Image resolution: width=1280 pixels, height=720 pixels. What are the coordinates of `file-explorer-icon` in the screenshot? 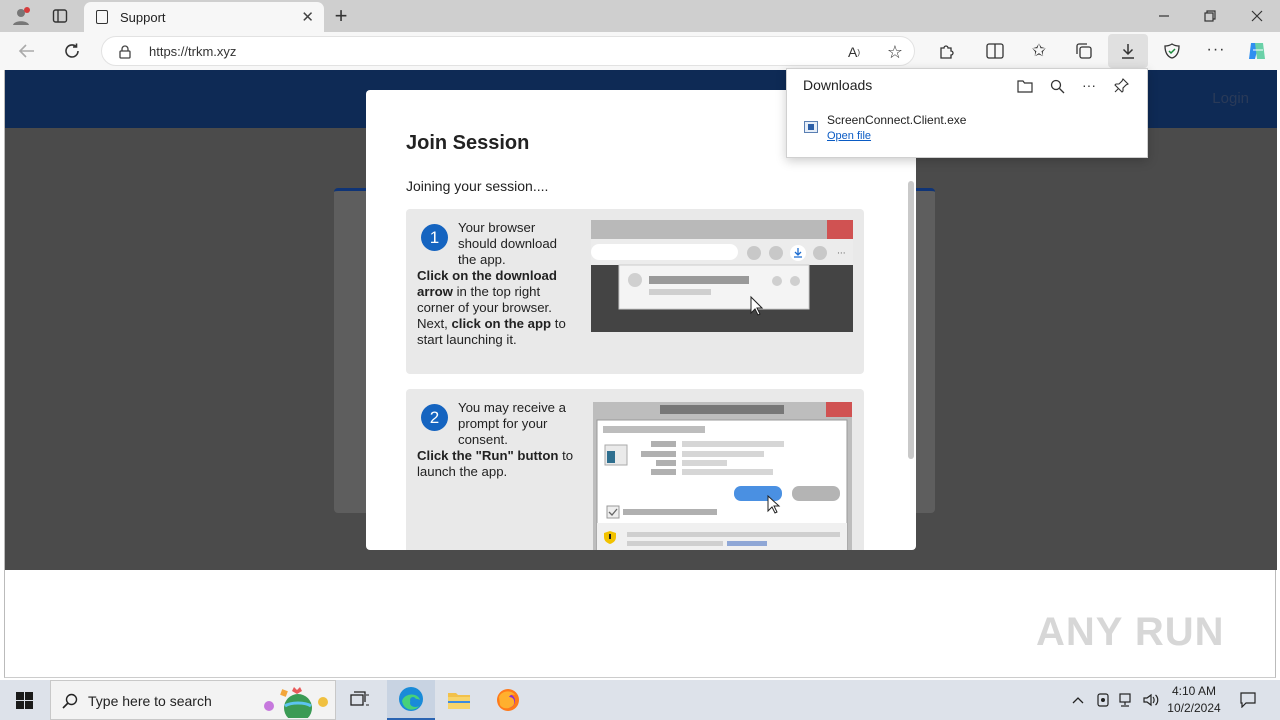 It's located at (459, 700).